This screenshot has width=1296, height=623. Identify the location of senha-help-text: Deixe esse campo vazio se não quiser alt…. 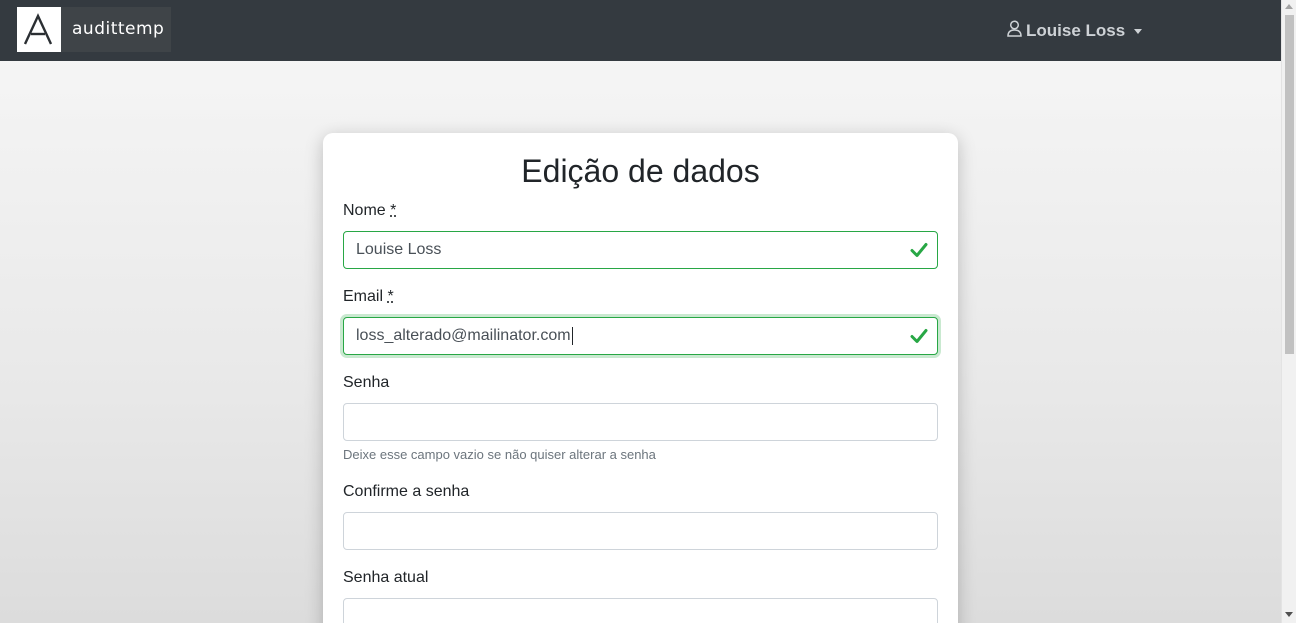
(499, 454).